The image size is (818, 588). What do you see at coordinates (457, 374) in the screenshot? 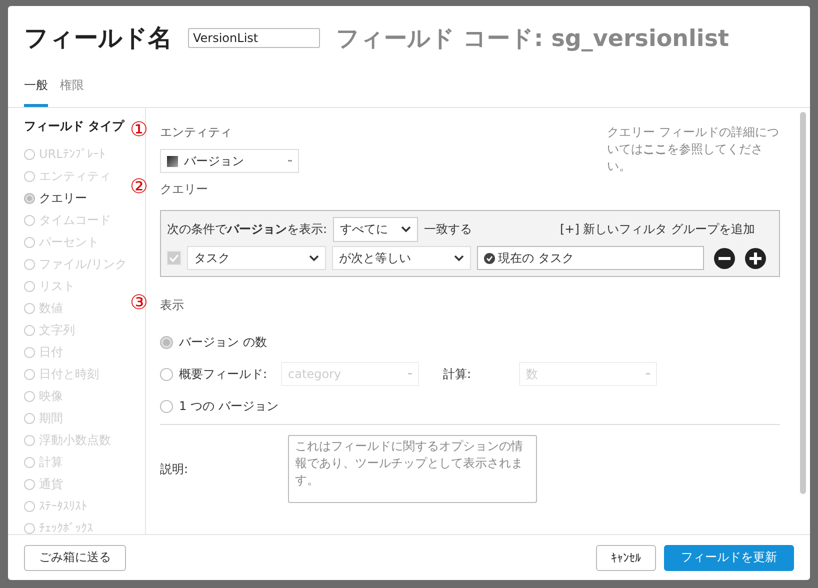
I see `calc-label: 計算:` at bounding box center [457, 374].